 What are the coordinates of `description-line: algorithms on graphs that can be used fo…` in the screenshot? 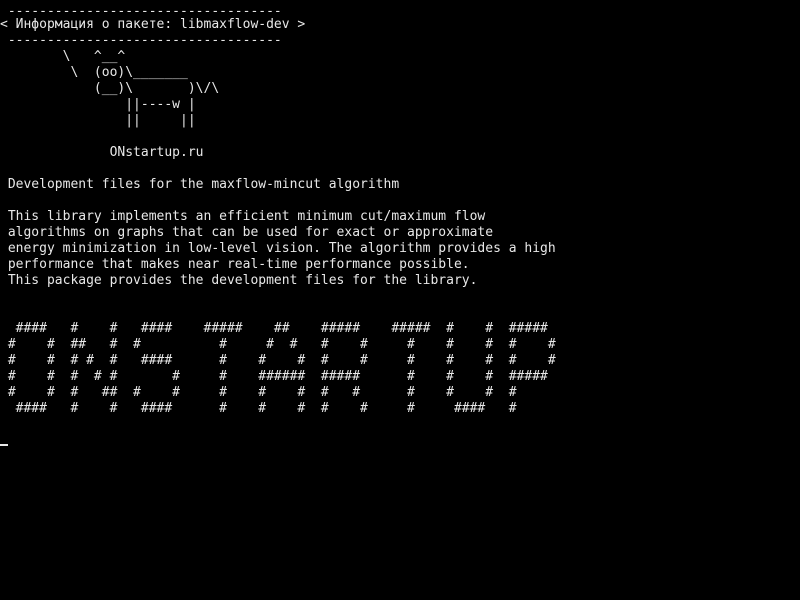 It's located at (247, 232).